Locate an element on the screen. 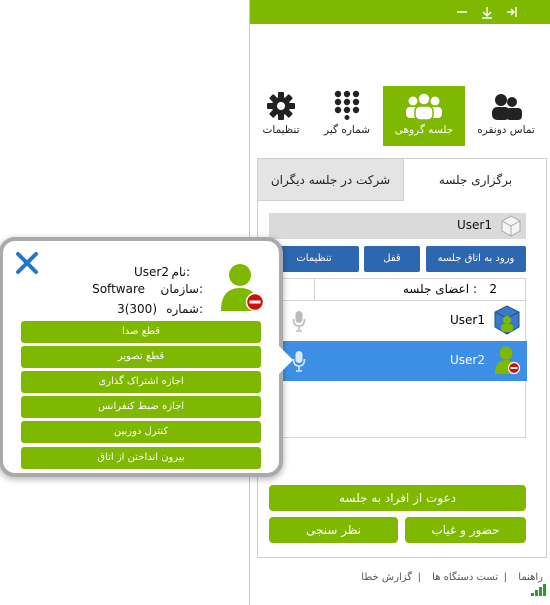 The image size is (550, 605). meeting-settings-button: تنظیمات is located at coordinates (314, 259).